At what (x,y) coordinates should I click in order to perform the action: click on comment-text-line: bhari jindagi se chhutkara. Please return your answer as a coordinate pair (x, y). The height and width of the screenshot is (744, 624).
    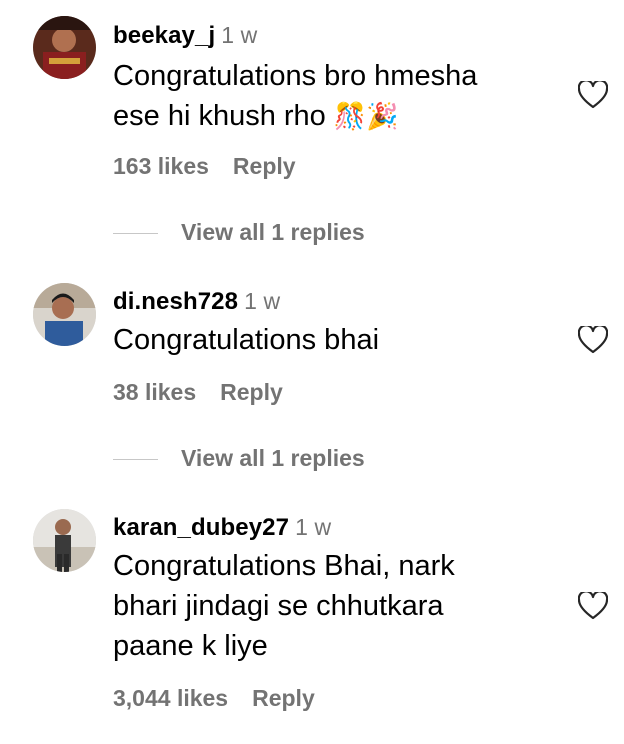
    Looking at the image, I should click on (278, 606).